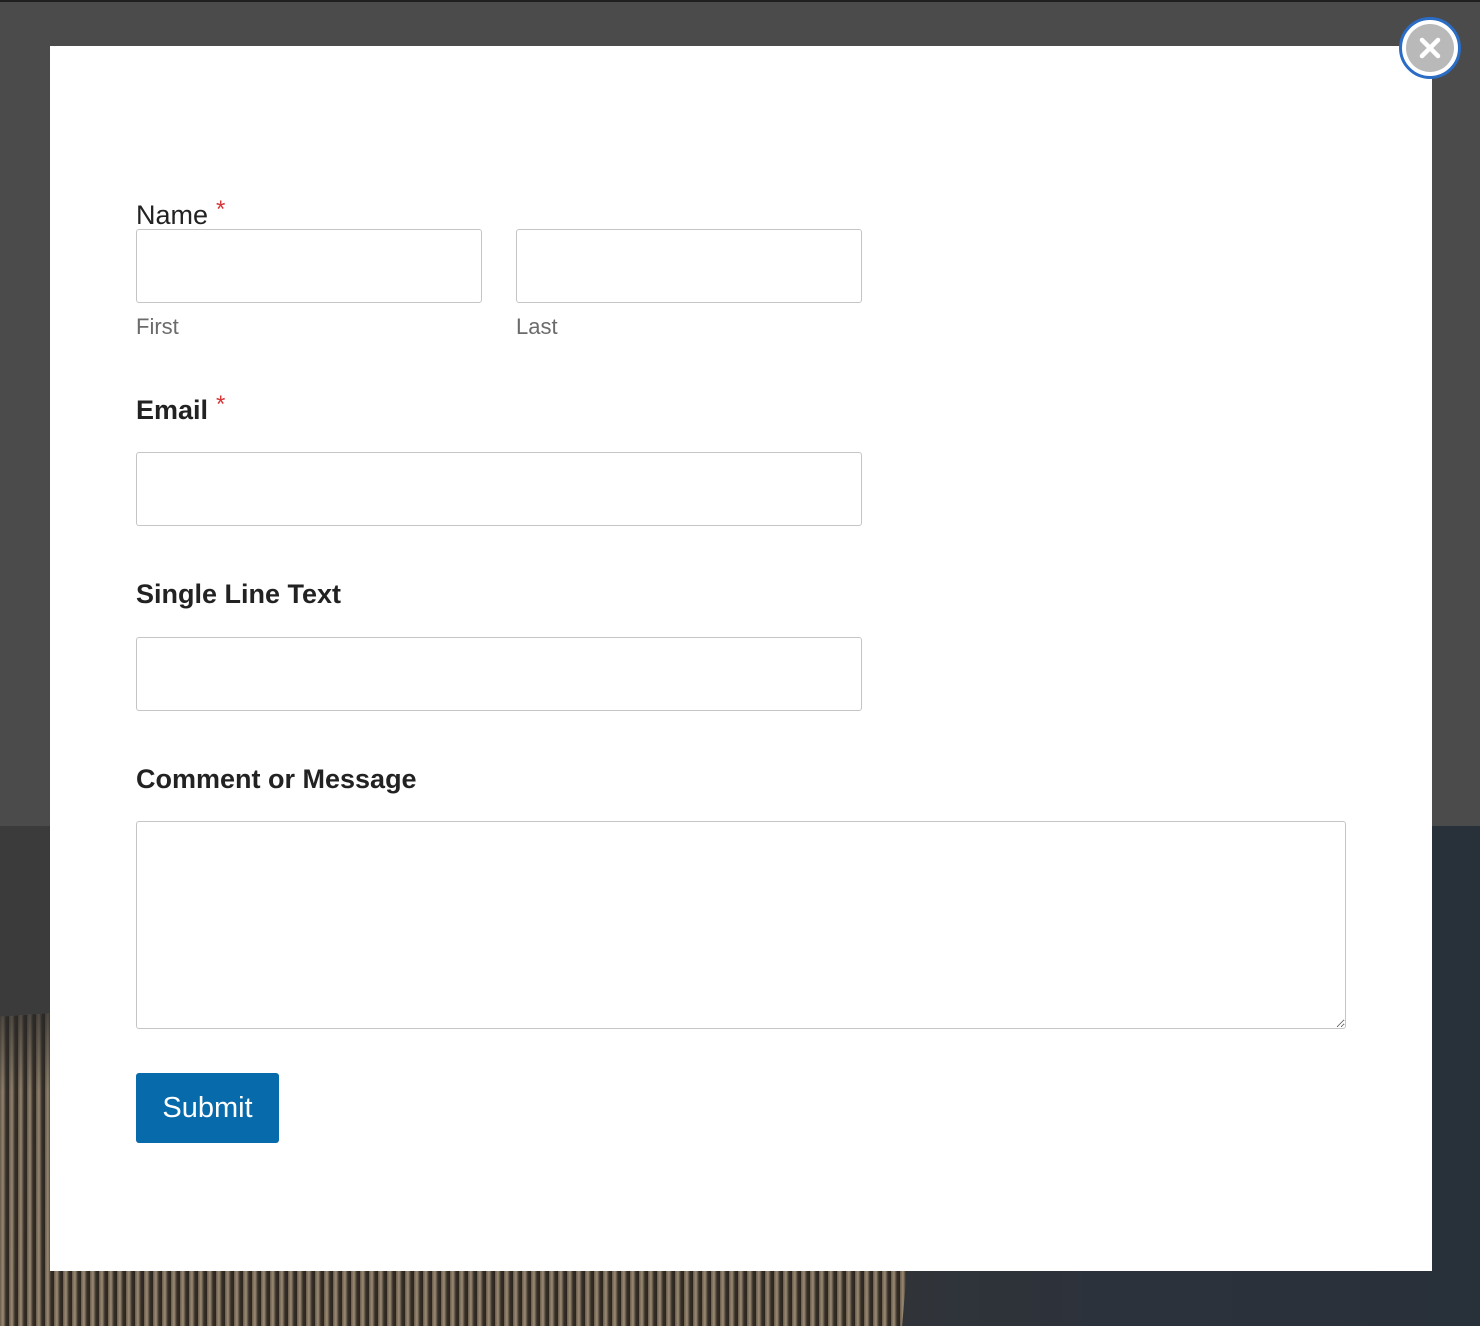 This screenshot has width=1480, height=1326. I want to click on first-name-sublabel: First, so click(157, 326).